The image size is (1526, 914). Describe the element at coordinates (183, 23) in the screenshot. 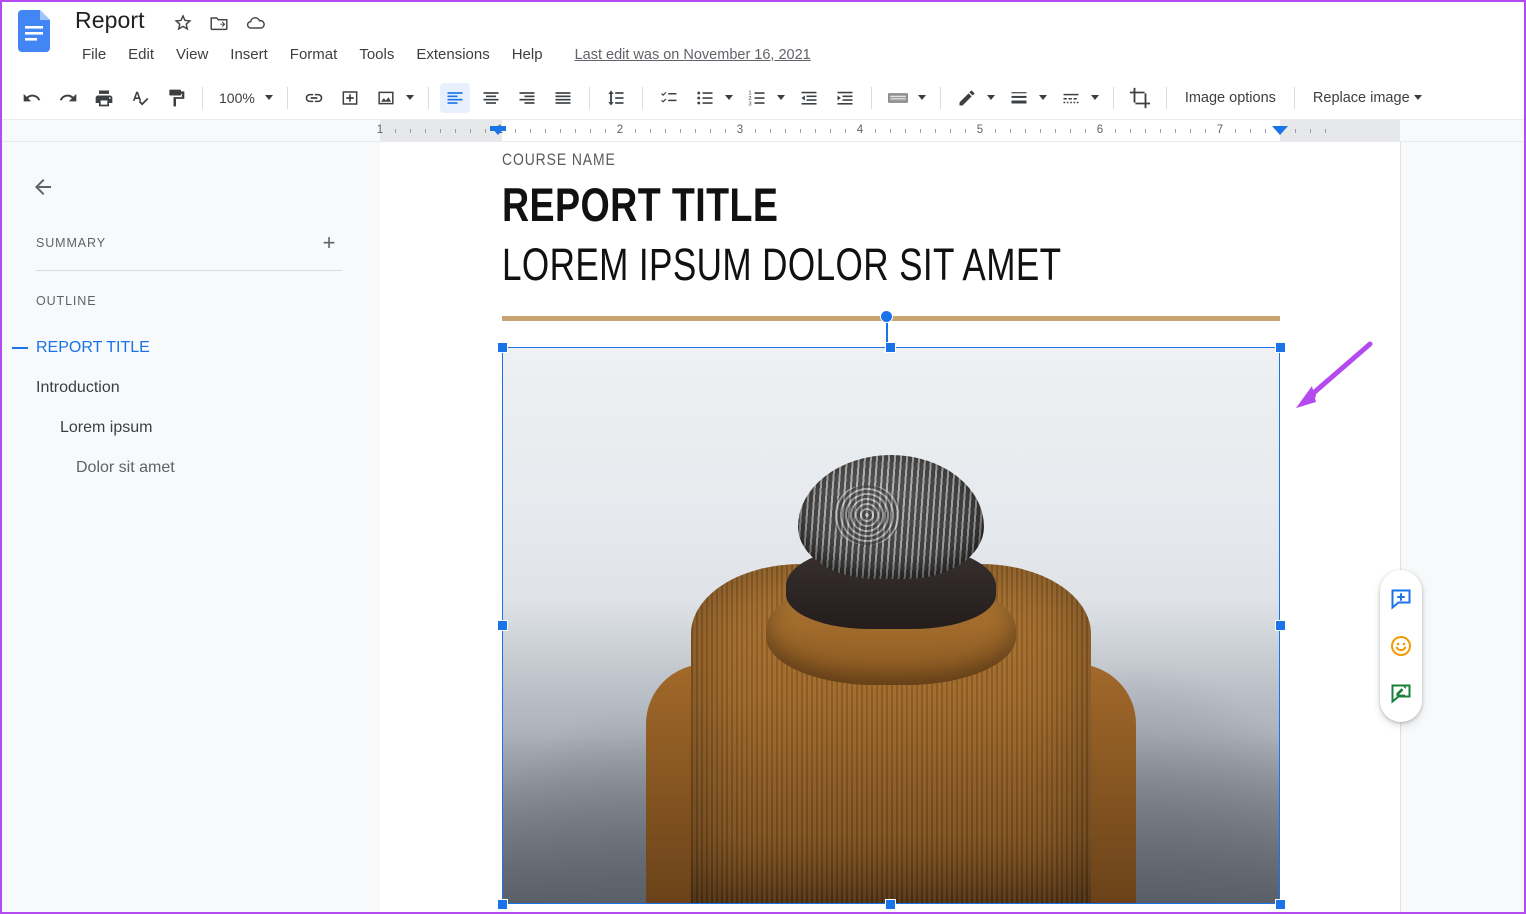

I see `star-icon` at that location.